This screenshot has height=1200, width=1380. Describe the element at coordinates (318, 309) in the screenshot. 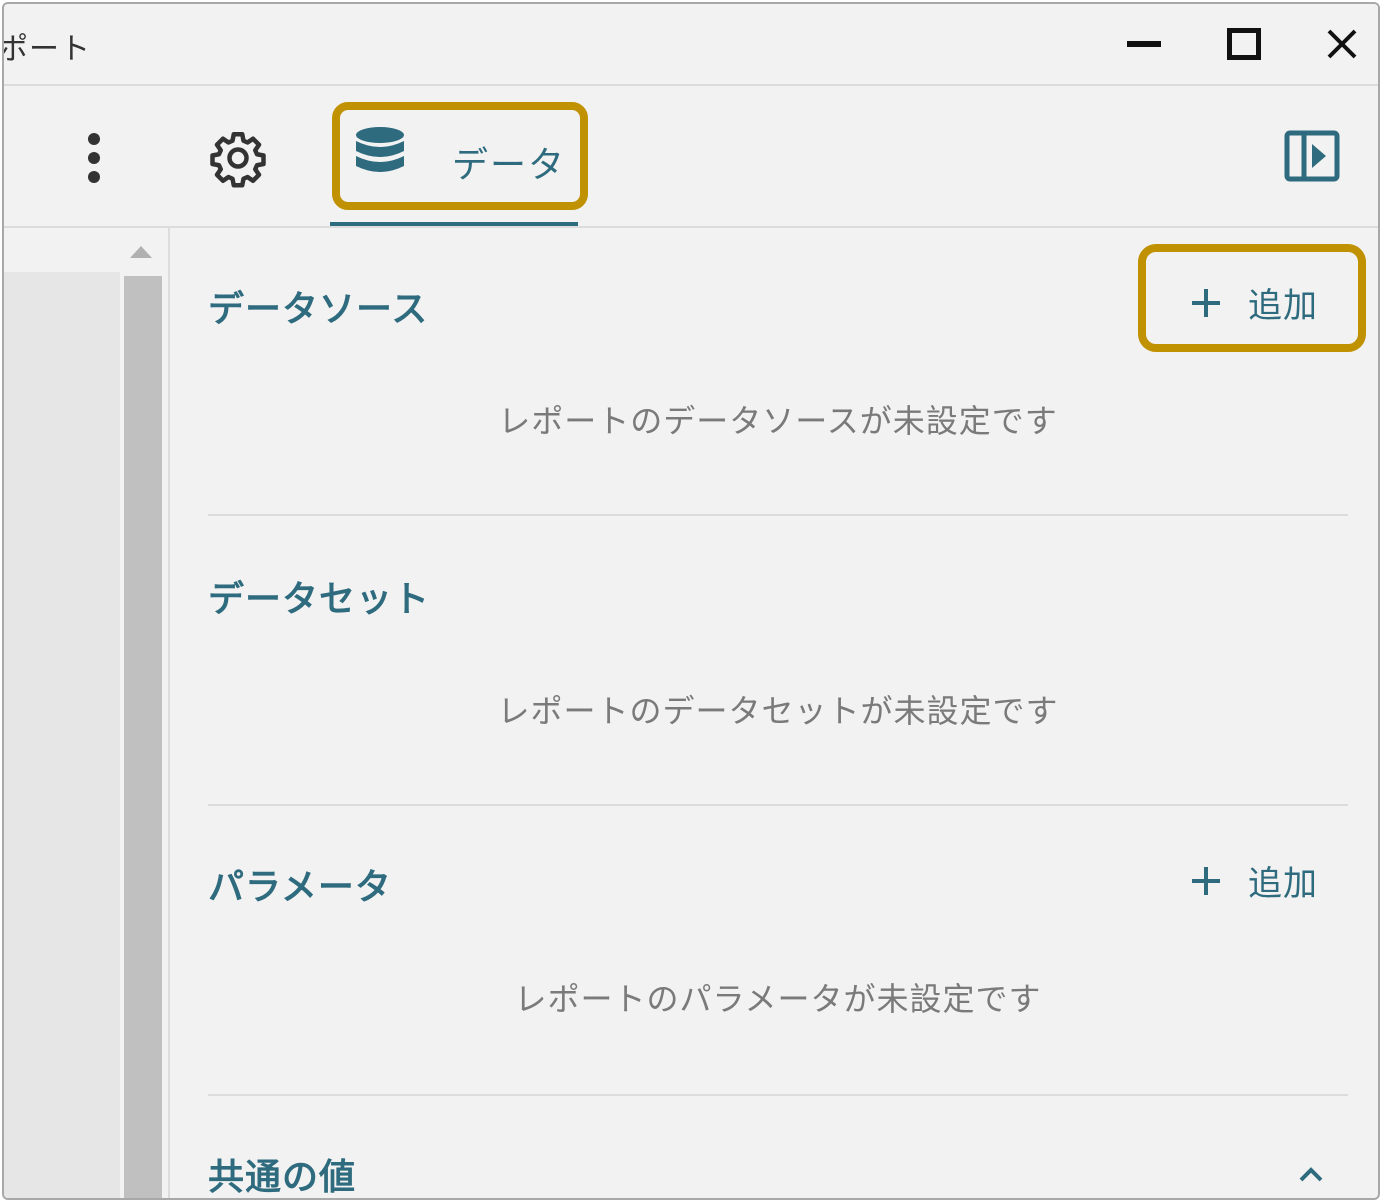

I see `datasource-title: データソース` at that location.